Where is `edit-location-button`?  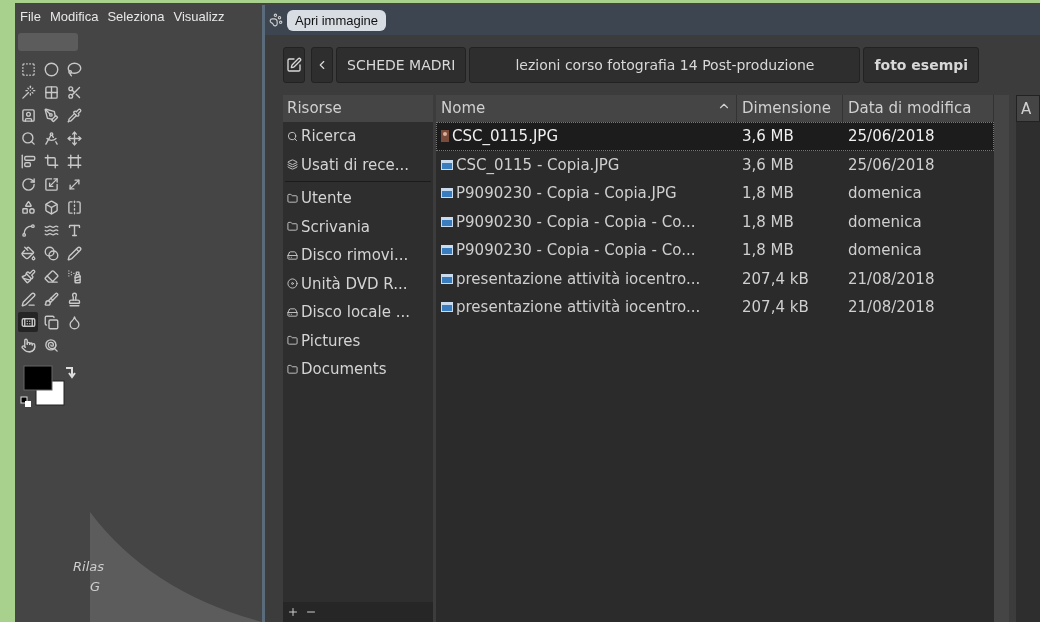 edit-location-button is located at coordinates (294, 65).